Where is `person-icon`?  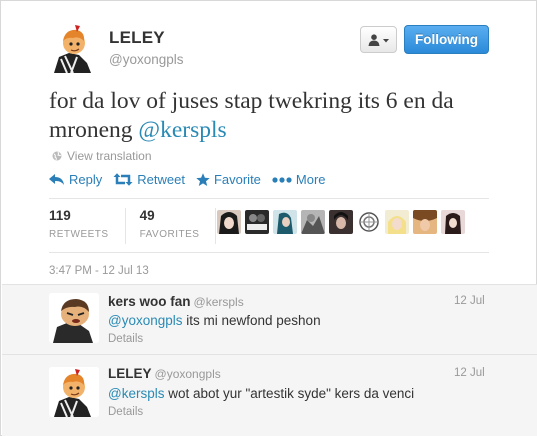 person-icon is located at coordinates (378, 39).